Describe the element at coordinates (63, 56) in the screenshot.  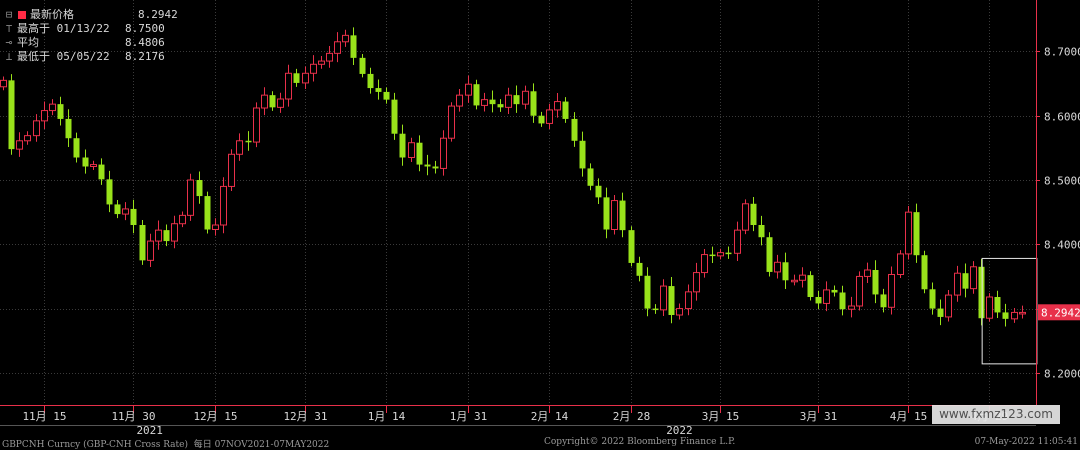
I see `legend-low-label: 最低于 05/05/22` at that location.